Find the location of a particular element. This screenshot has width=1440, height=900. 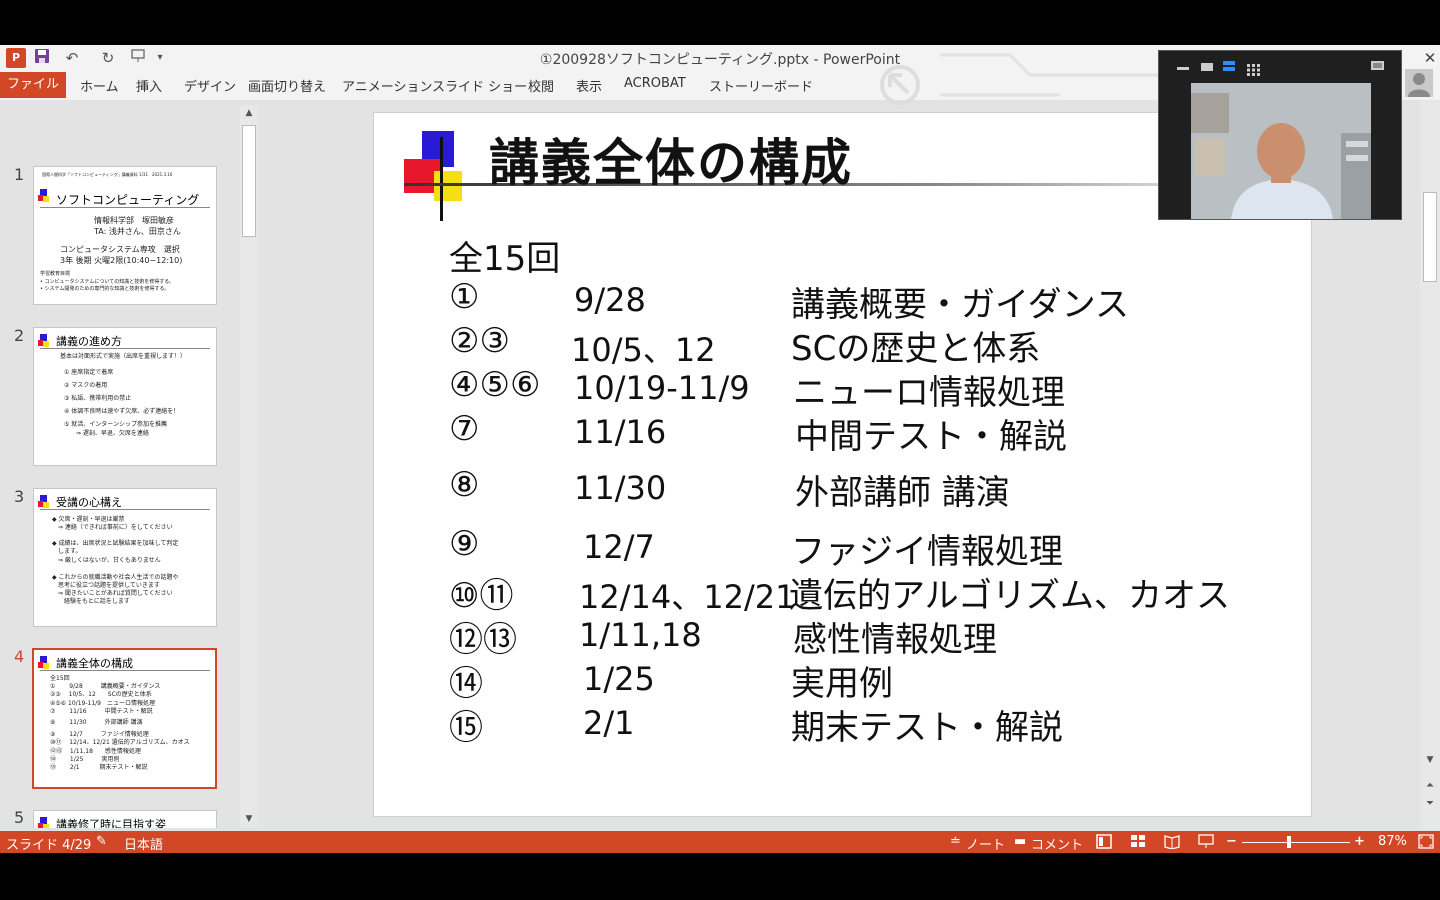

tab-view: 表示 is located at coordinates (589, 85).